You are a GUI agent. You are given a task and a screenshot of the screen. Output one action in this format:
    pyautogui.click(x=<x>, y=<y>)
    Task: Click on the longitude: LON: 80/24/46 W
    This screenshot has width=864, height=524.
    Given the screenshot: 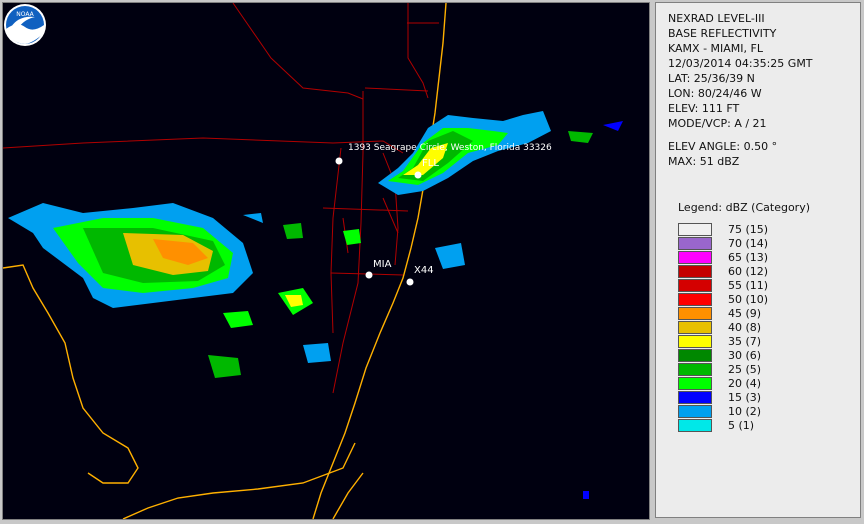 What is the action you would take?
    pyautogui.click(x=715, y=93)
    